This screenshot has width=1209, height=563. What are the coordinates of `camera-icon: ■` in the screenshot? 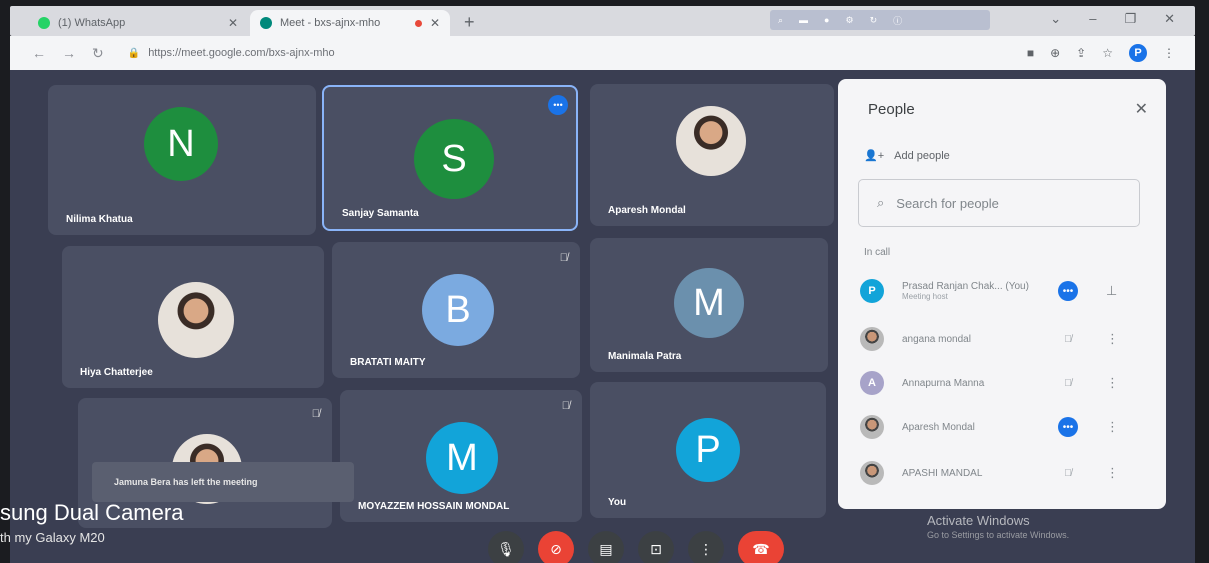 It's located at (1030, 53).